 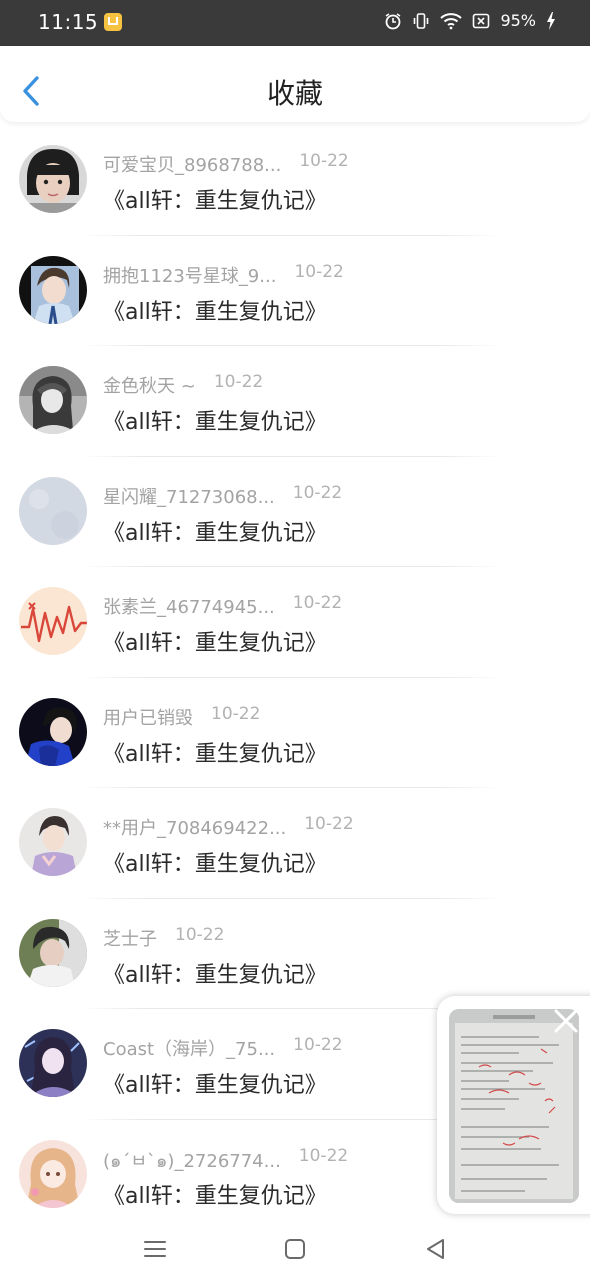 I want to click on item-meta: 张素兰_46774945... 10-22, so click(x=222, y=606).